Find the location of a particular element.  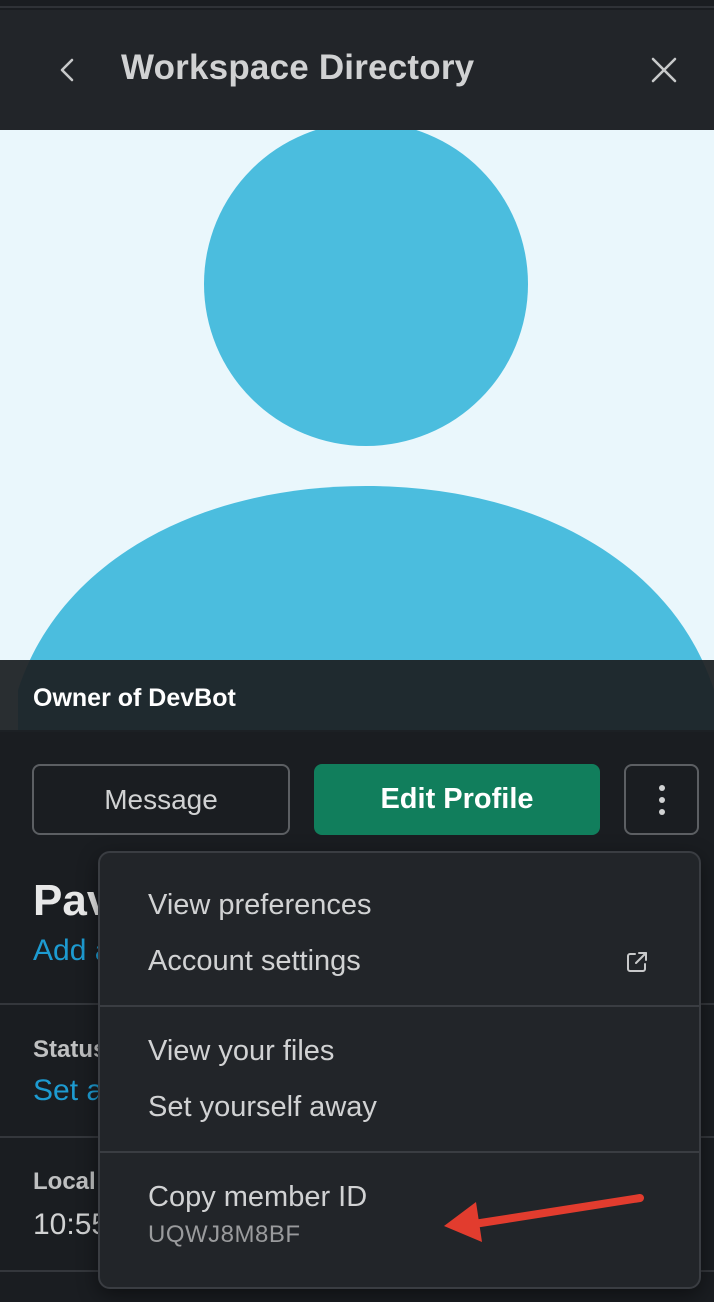

top-edge is located at coordinates (357, 4).